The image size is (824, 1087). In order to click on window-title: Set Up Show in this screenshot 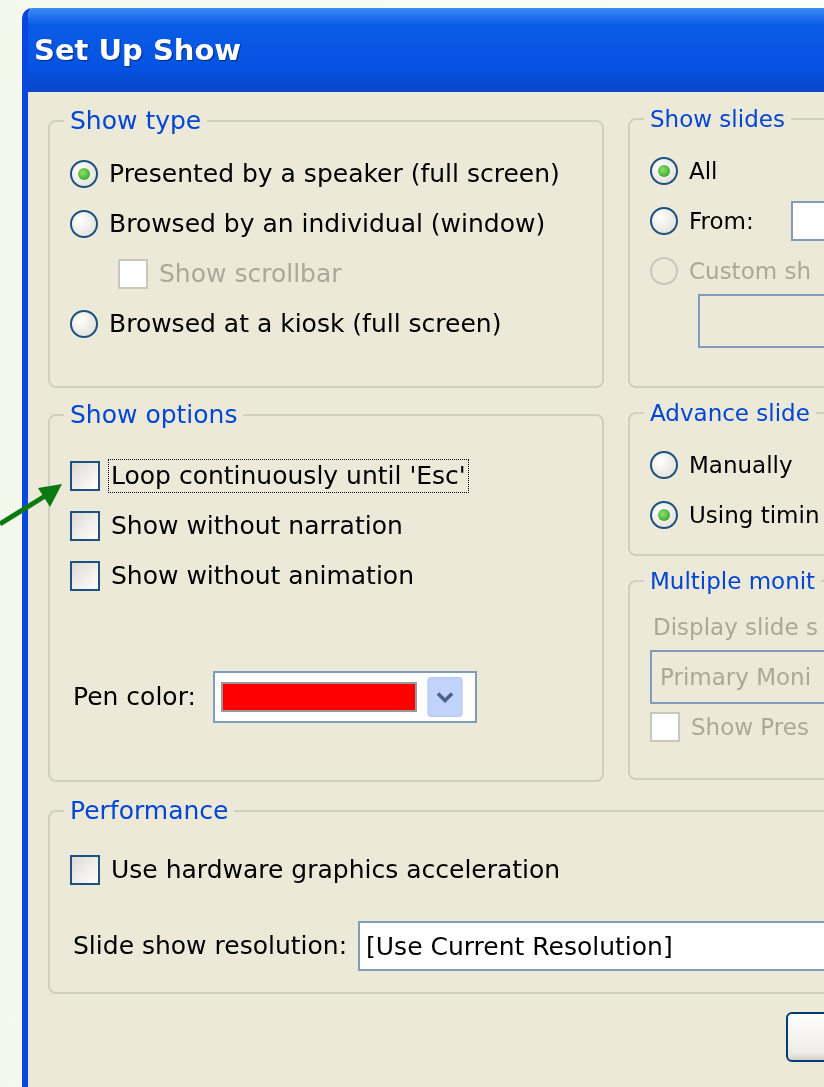, I will do `click(138, 50)`.